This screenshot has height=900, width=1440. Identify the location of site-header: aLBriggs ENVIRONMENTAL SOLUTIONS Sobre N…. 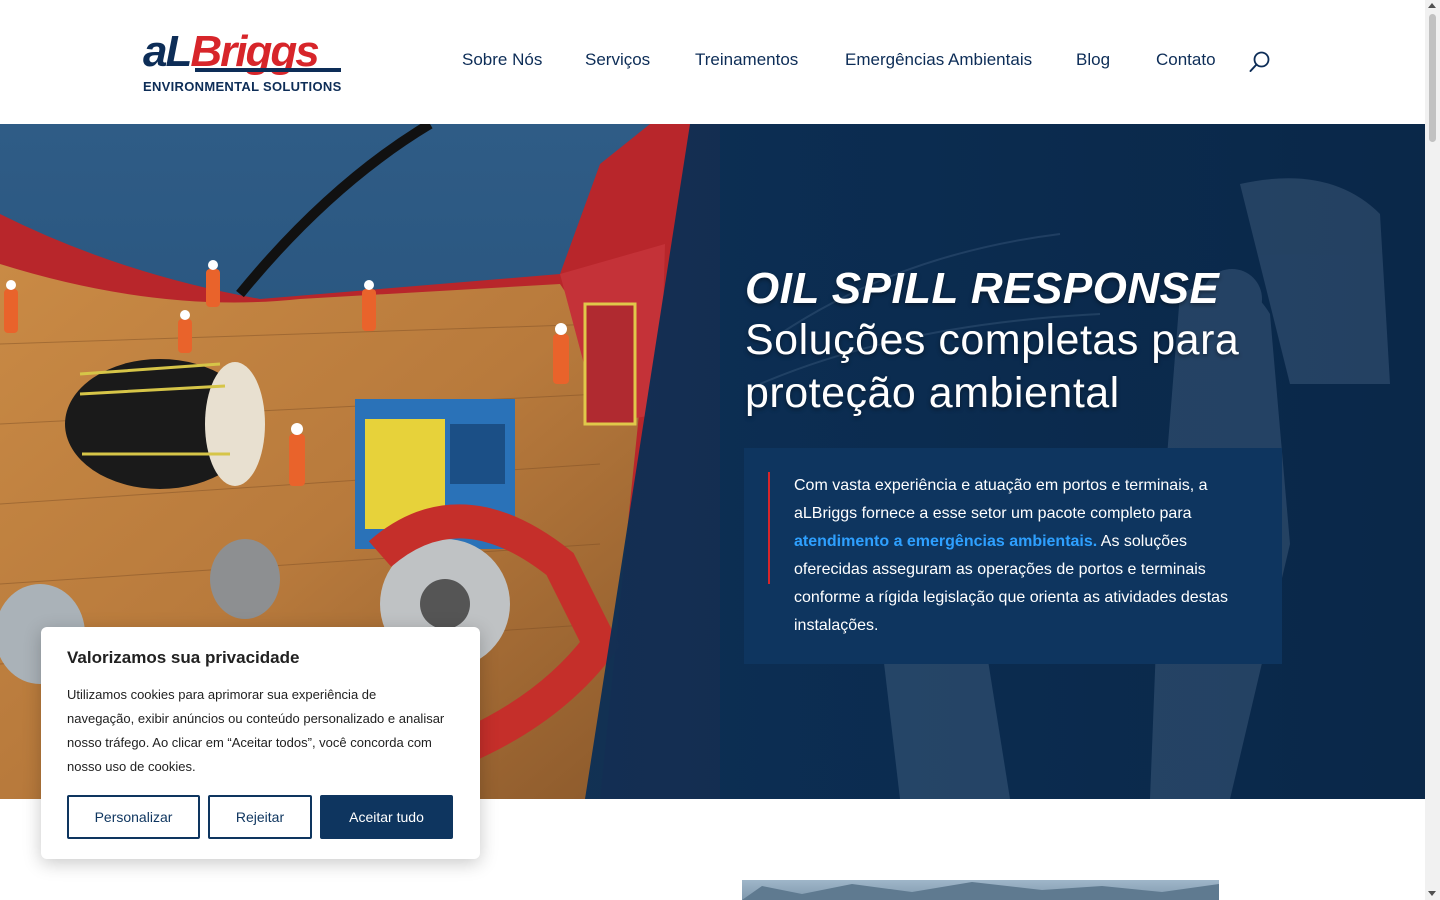
(712, 62).